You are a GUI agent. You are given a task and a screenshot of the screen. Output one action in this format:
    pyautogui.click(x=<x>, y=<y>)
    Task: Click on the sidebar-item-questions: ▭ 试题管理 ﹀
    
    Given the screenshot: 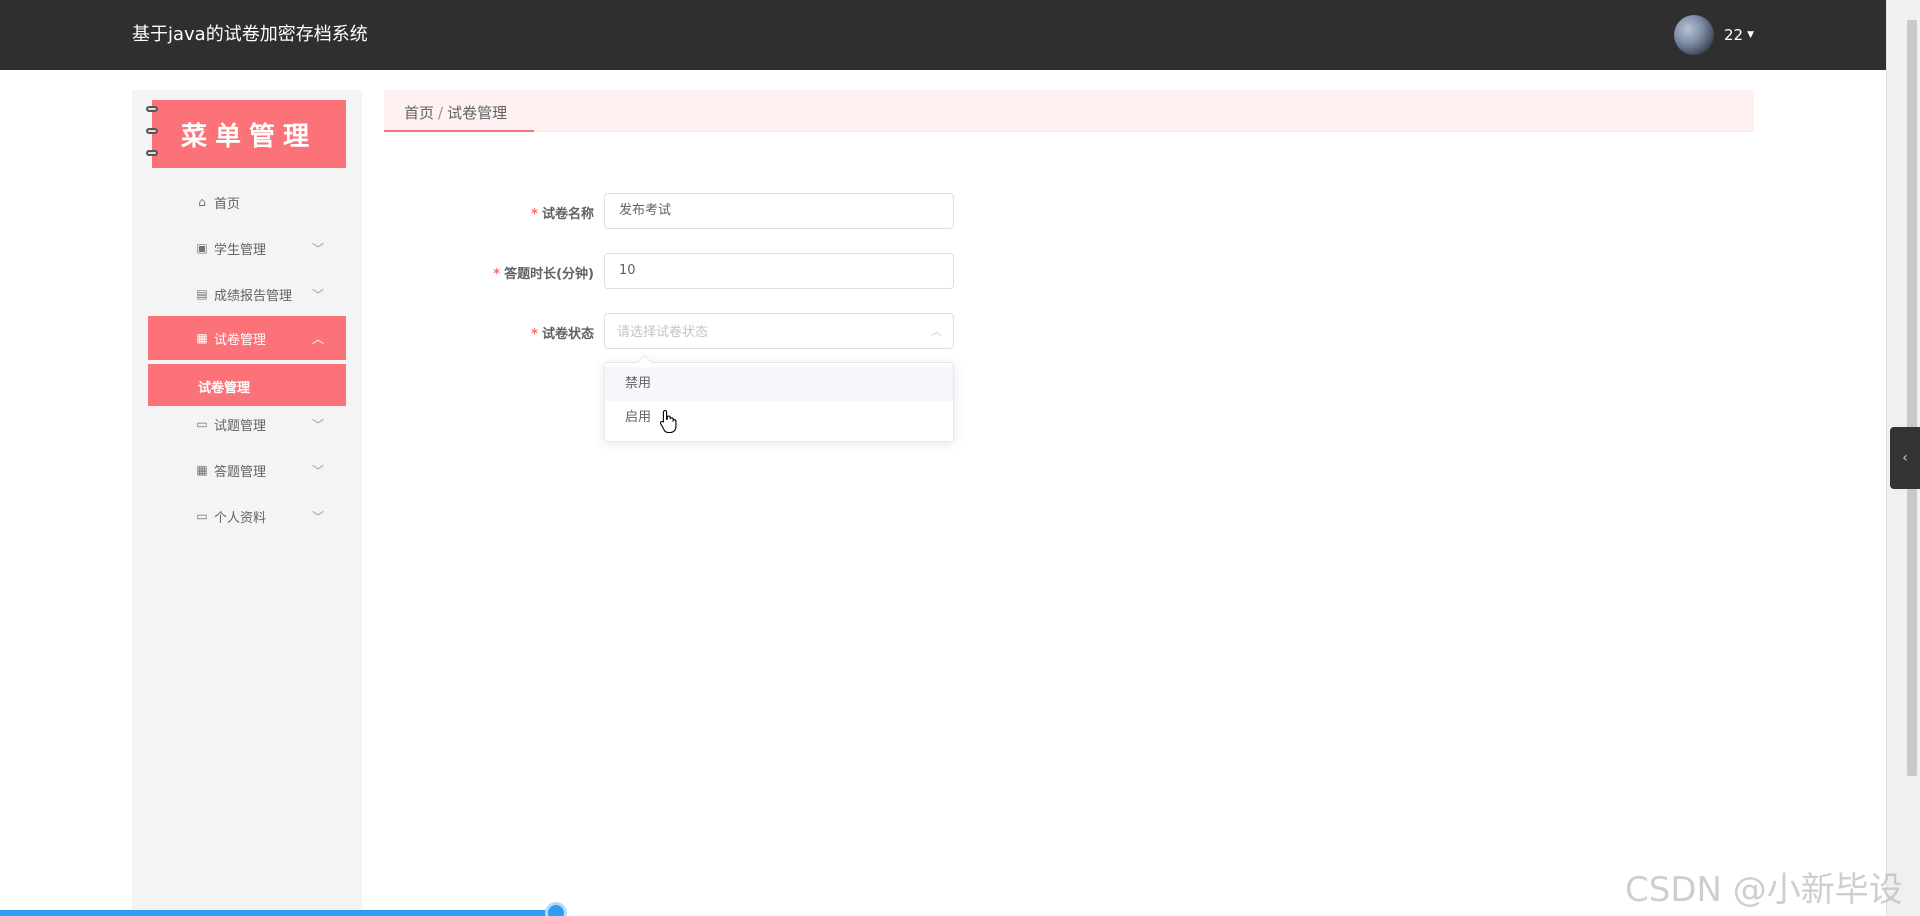 What is the action you would take?
    pyautogui.click(x=247, y=424)
    